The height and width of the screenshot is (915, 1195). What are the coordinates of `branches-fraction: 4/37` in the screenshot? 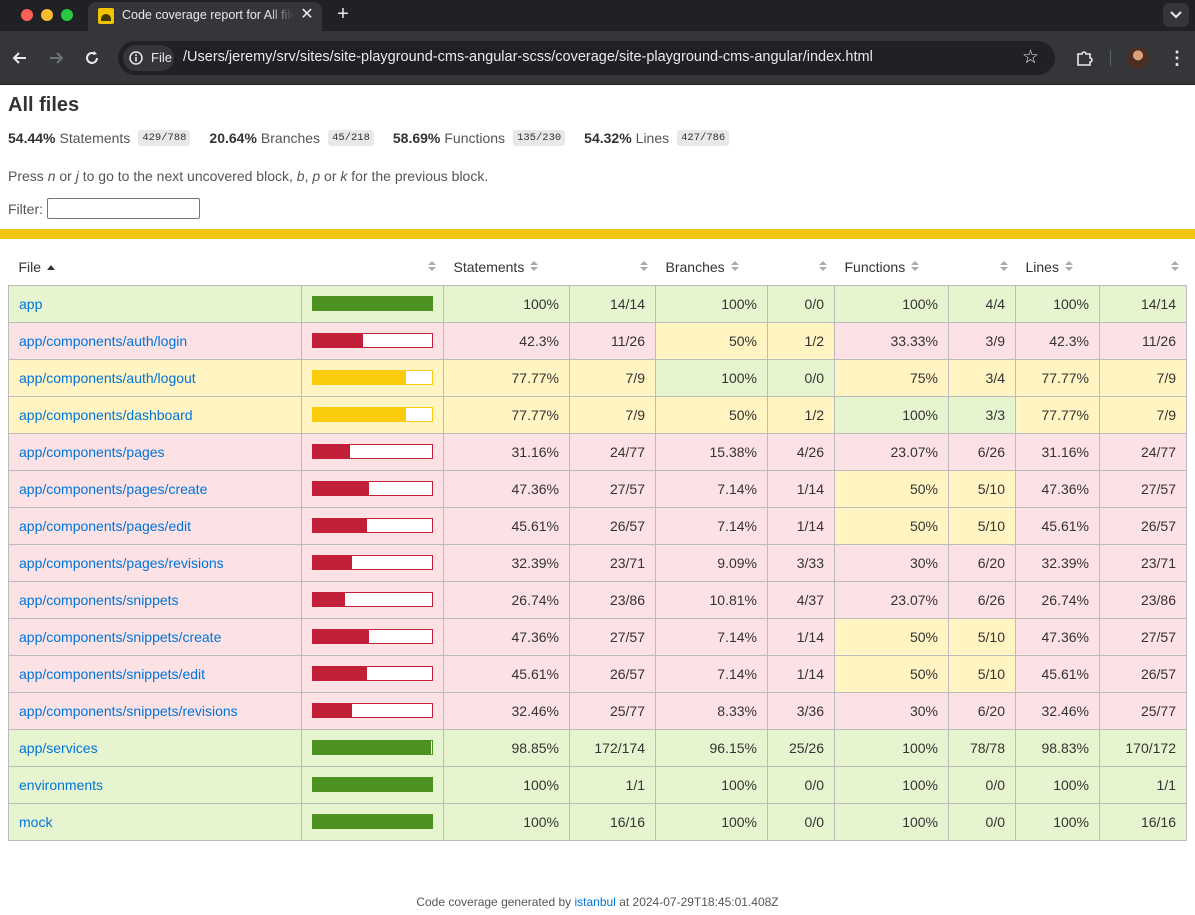 It's located at (801, 599).